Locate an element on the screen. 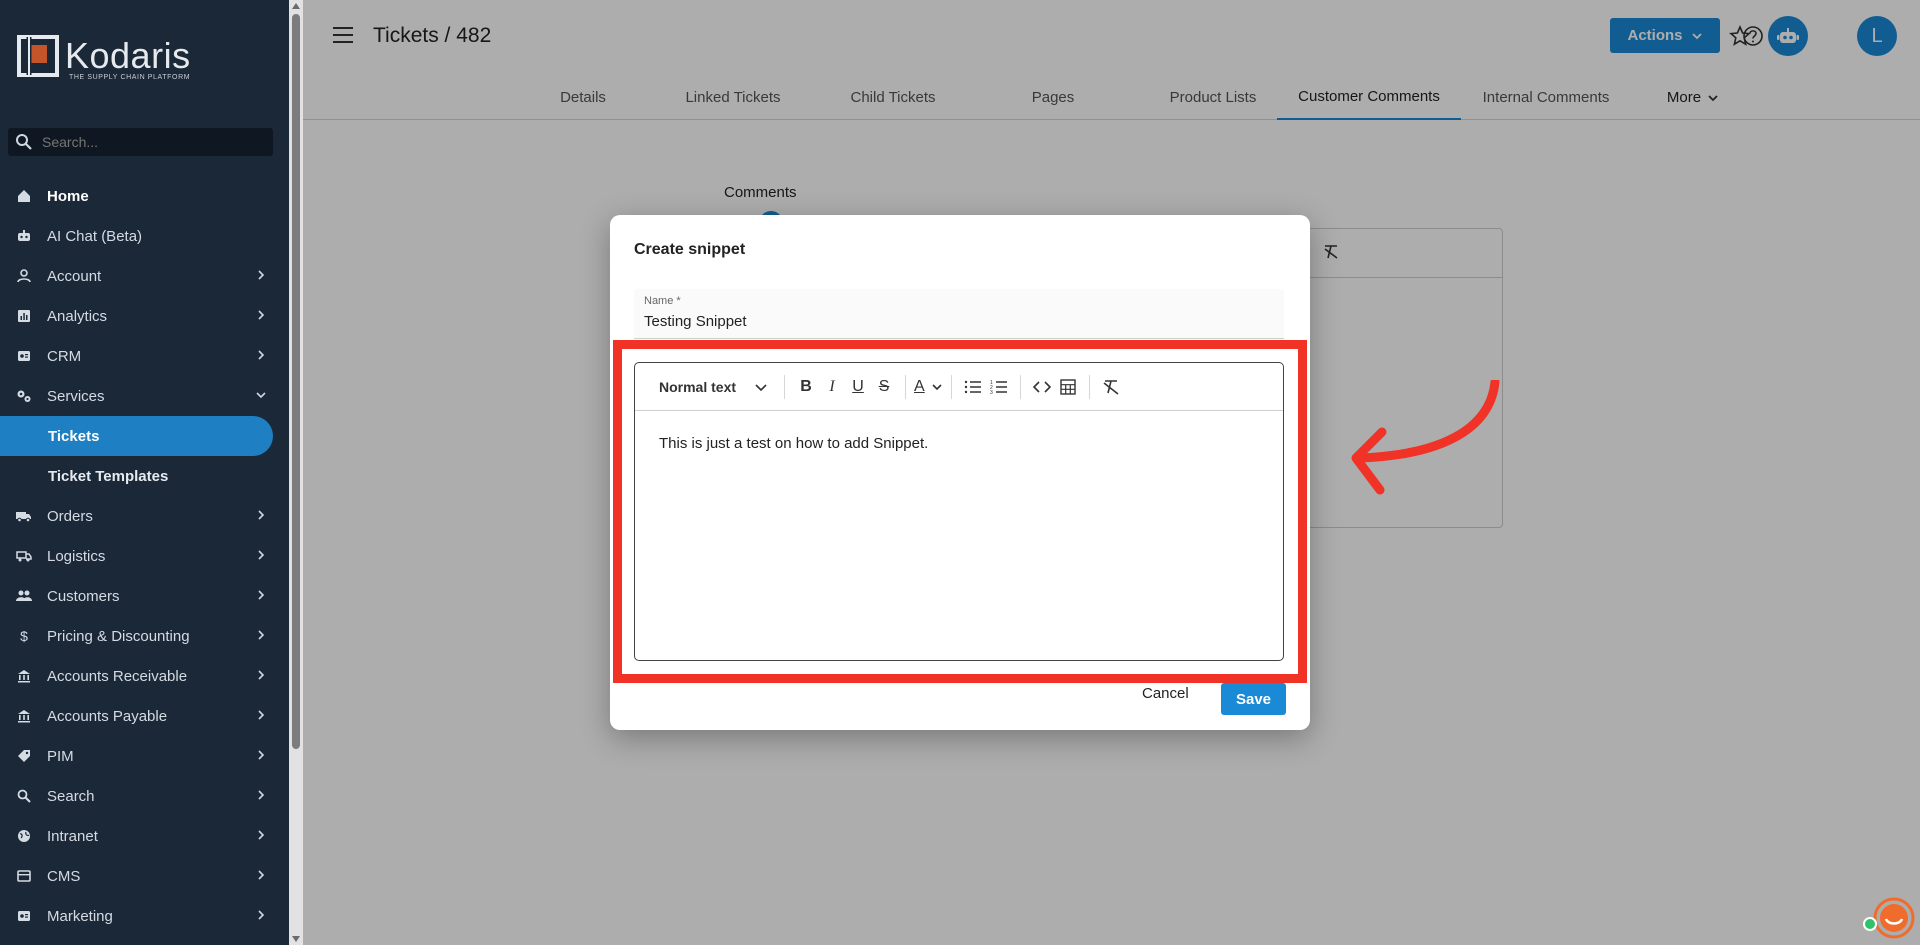 The height and width of the screenshot is (945, 1920). chevron-down-icon is located at coordinates (261, 395).